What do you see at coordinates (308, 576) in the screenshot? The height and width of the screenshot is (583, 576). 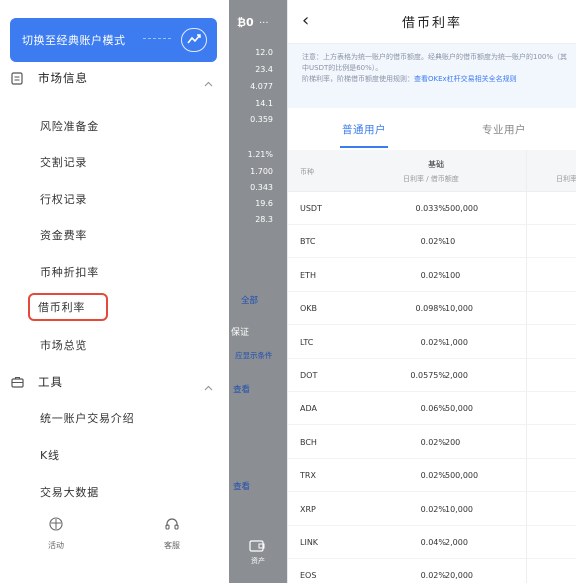 I see `currency-cell: EOS` at bounding box center [308, 576].